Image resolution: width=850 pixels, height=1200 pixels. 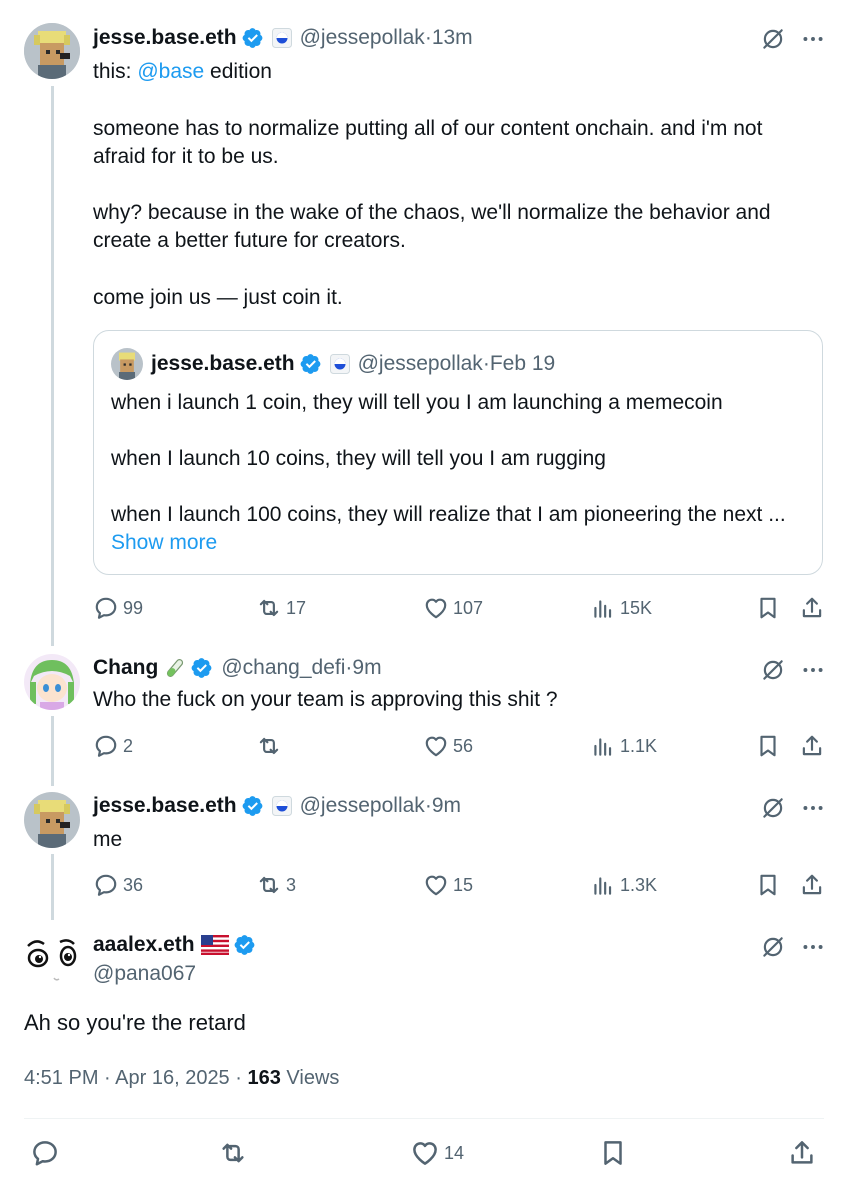 What do you see at coordinates (144, 974) in the screenshot?
I see `handle: @pana067` at bounding box center [144, 974].